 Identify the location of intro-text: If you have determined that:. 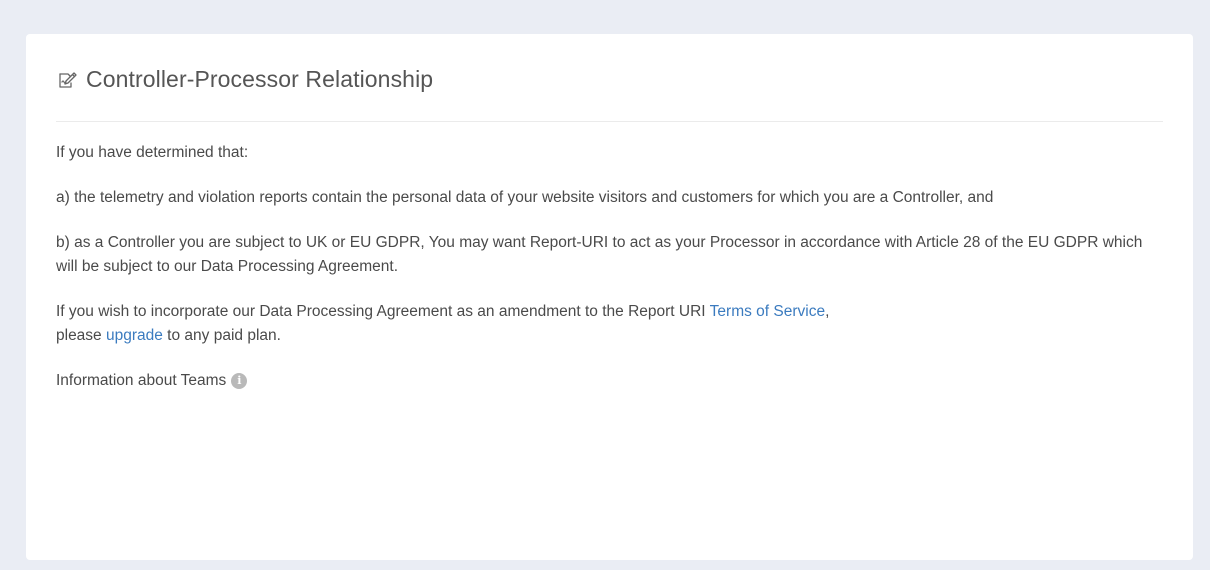
(152, 152).